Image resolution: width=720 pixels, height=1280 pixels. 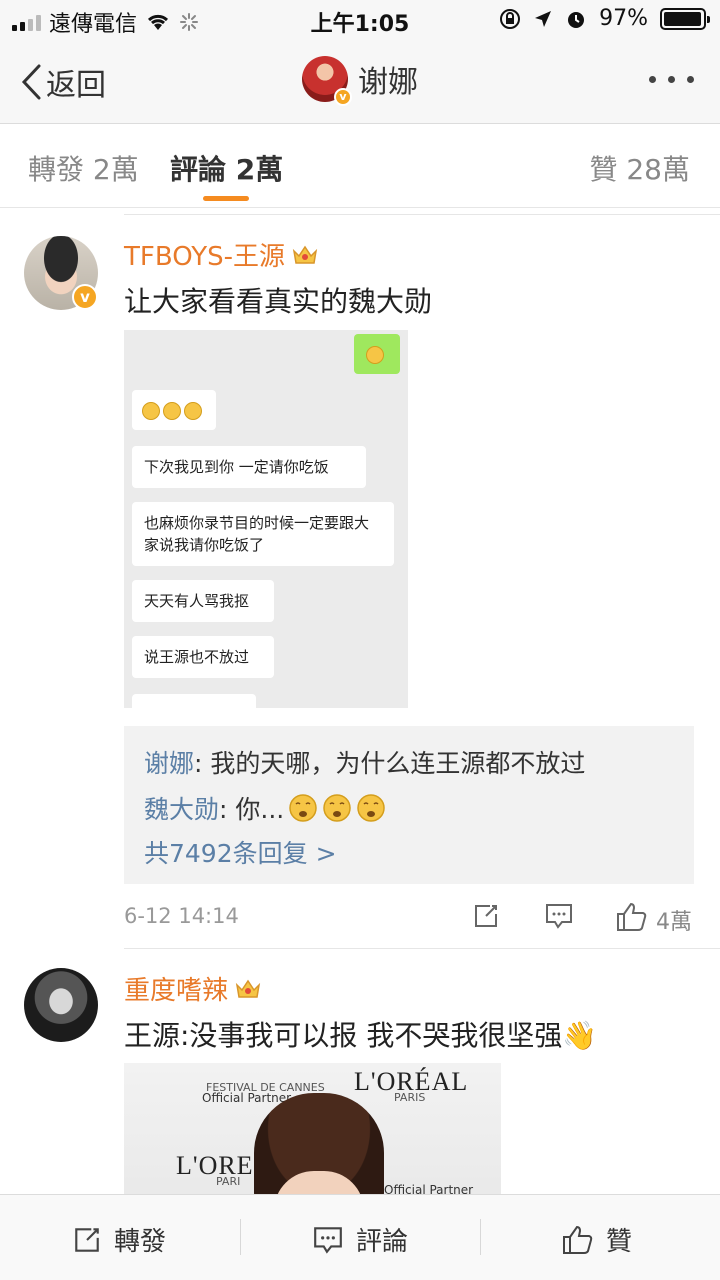 What do you see at coordinates (61, 1005) in the screenshot?
I see `avatar` at bounding box center [61, 1005].